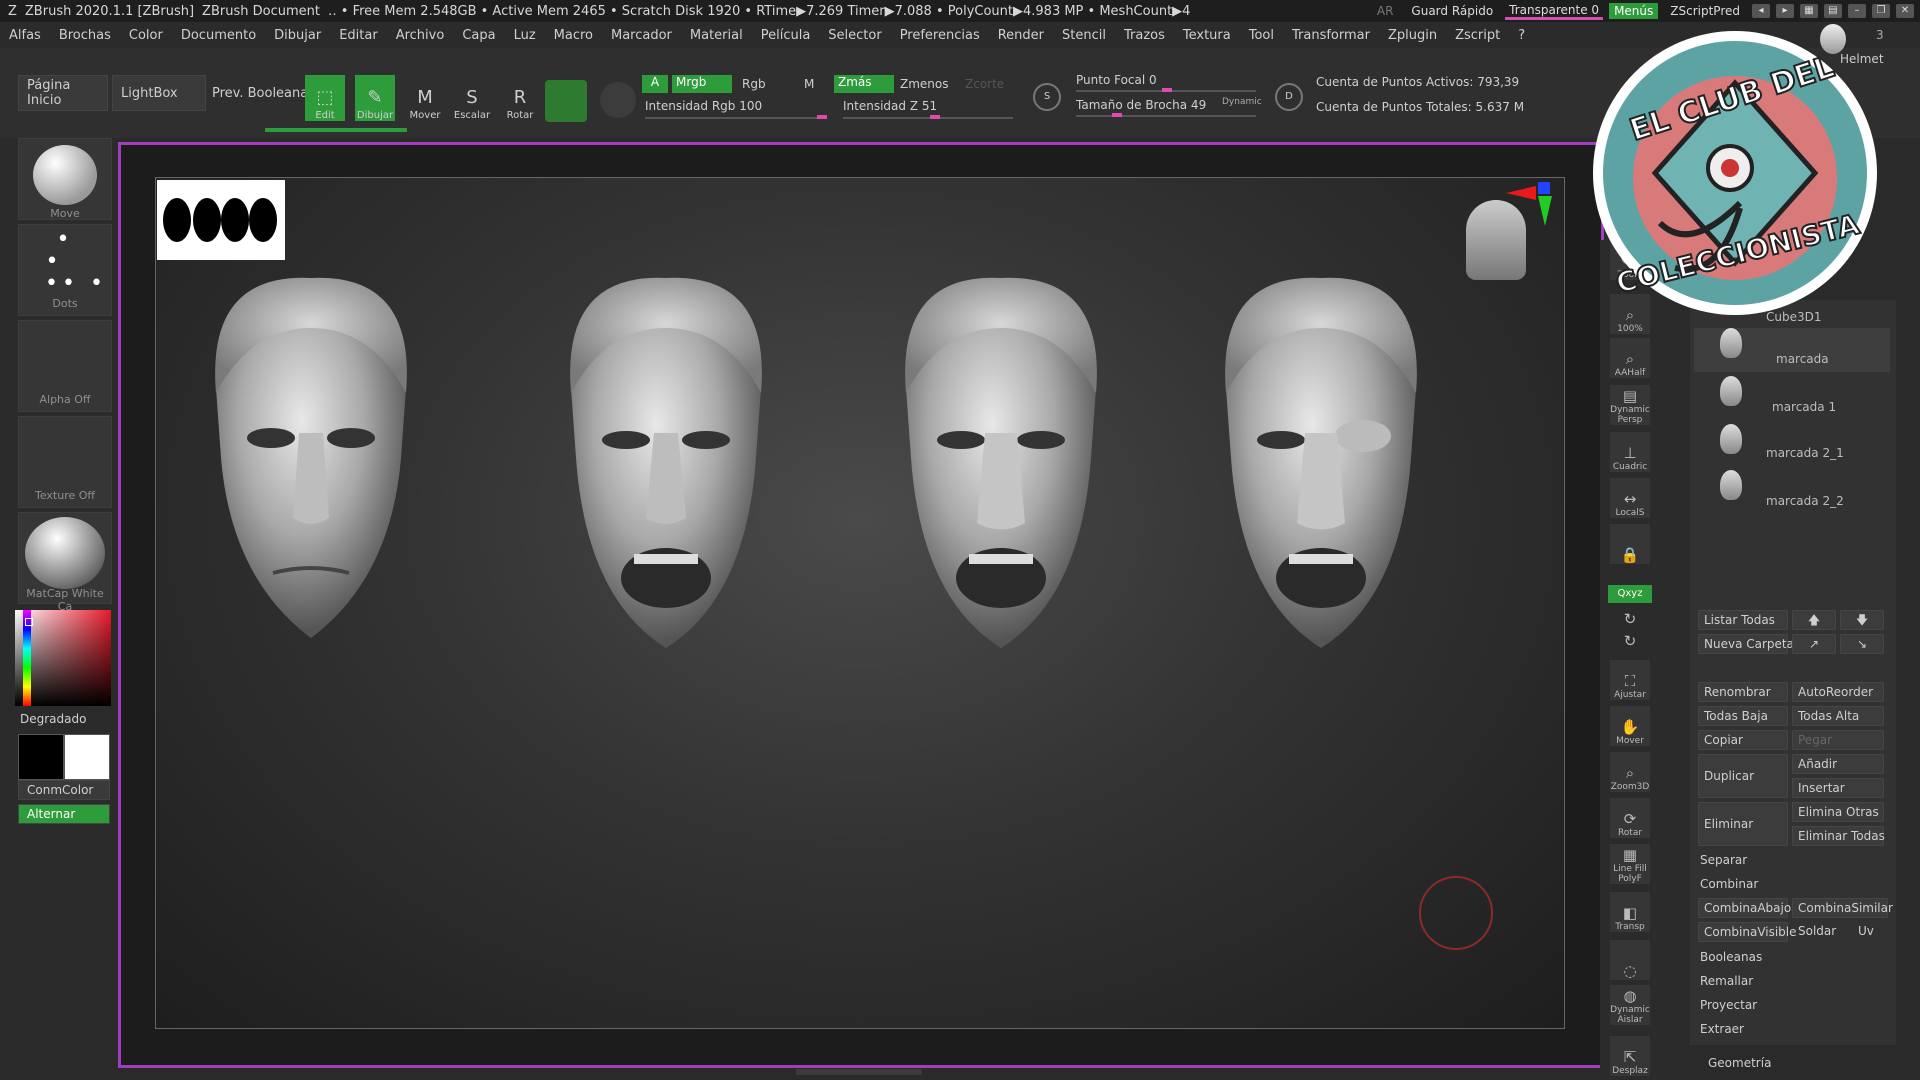 The image size is (1920, 1080). Describe the element at coordinates (472, 98) in the screenshot. I see `scale-button: S Escalar` at that location.